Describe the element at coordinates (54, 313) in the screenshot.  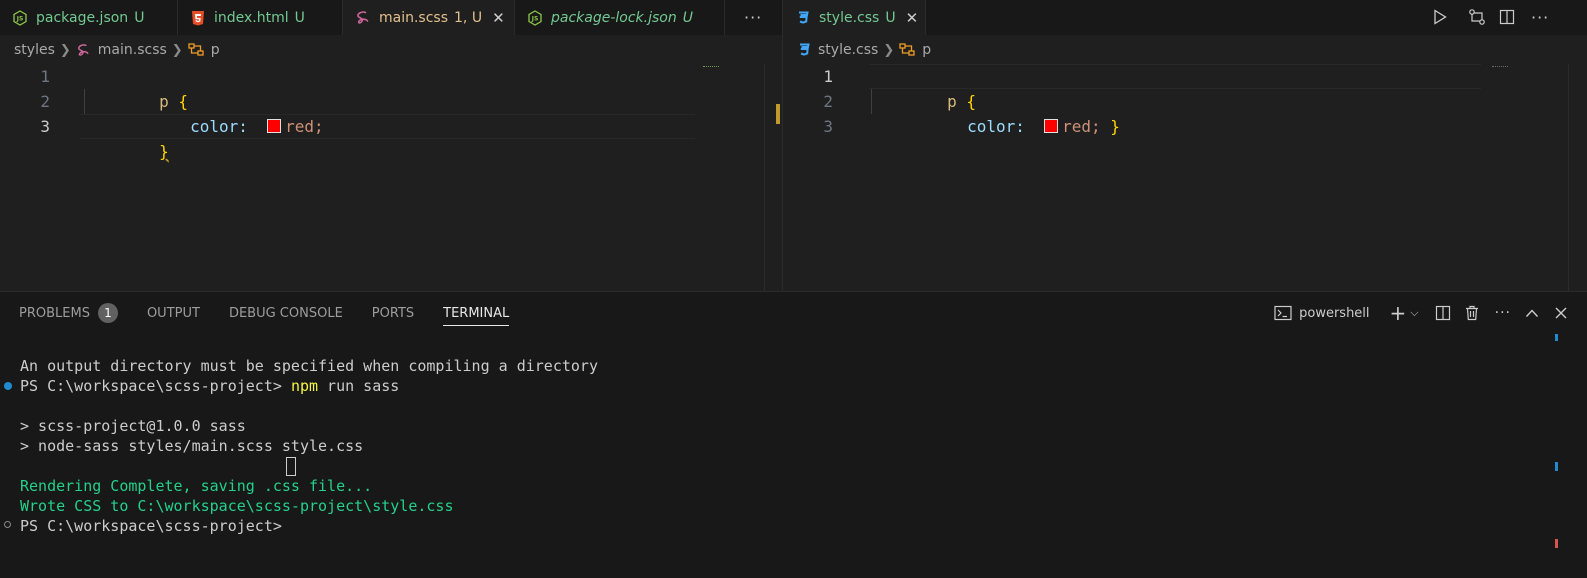
I see `tab-label: PROBLEMS` at that location.